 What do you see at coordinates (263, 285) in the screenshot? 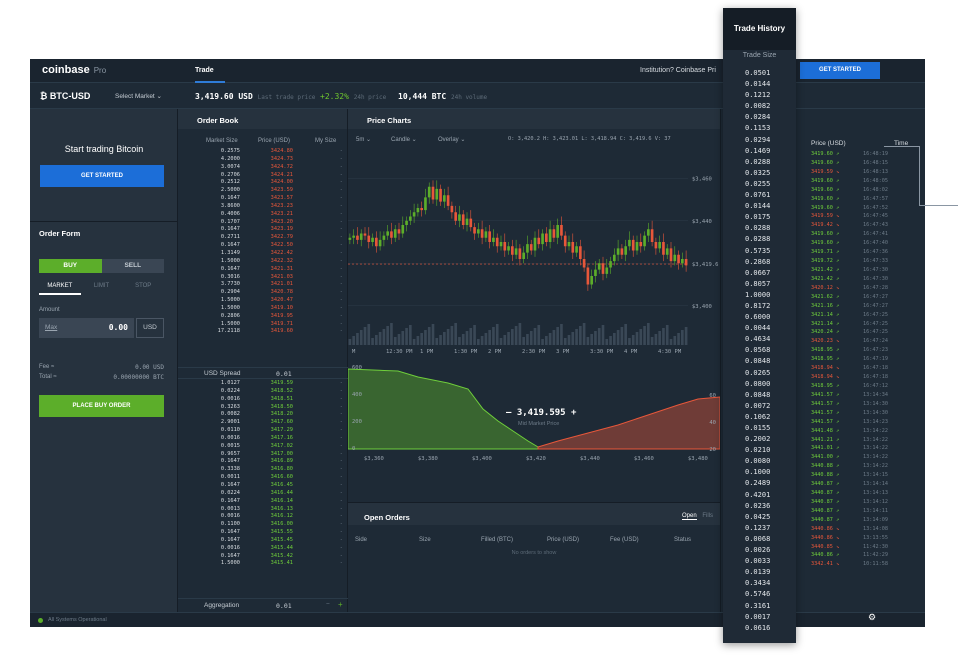
I see `order-book-row: 3.7730 3421.01 -` at bounding box center [263, 285].